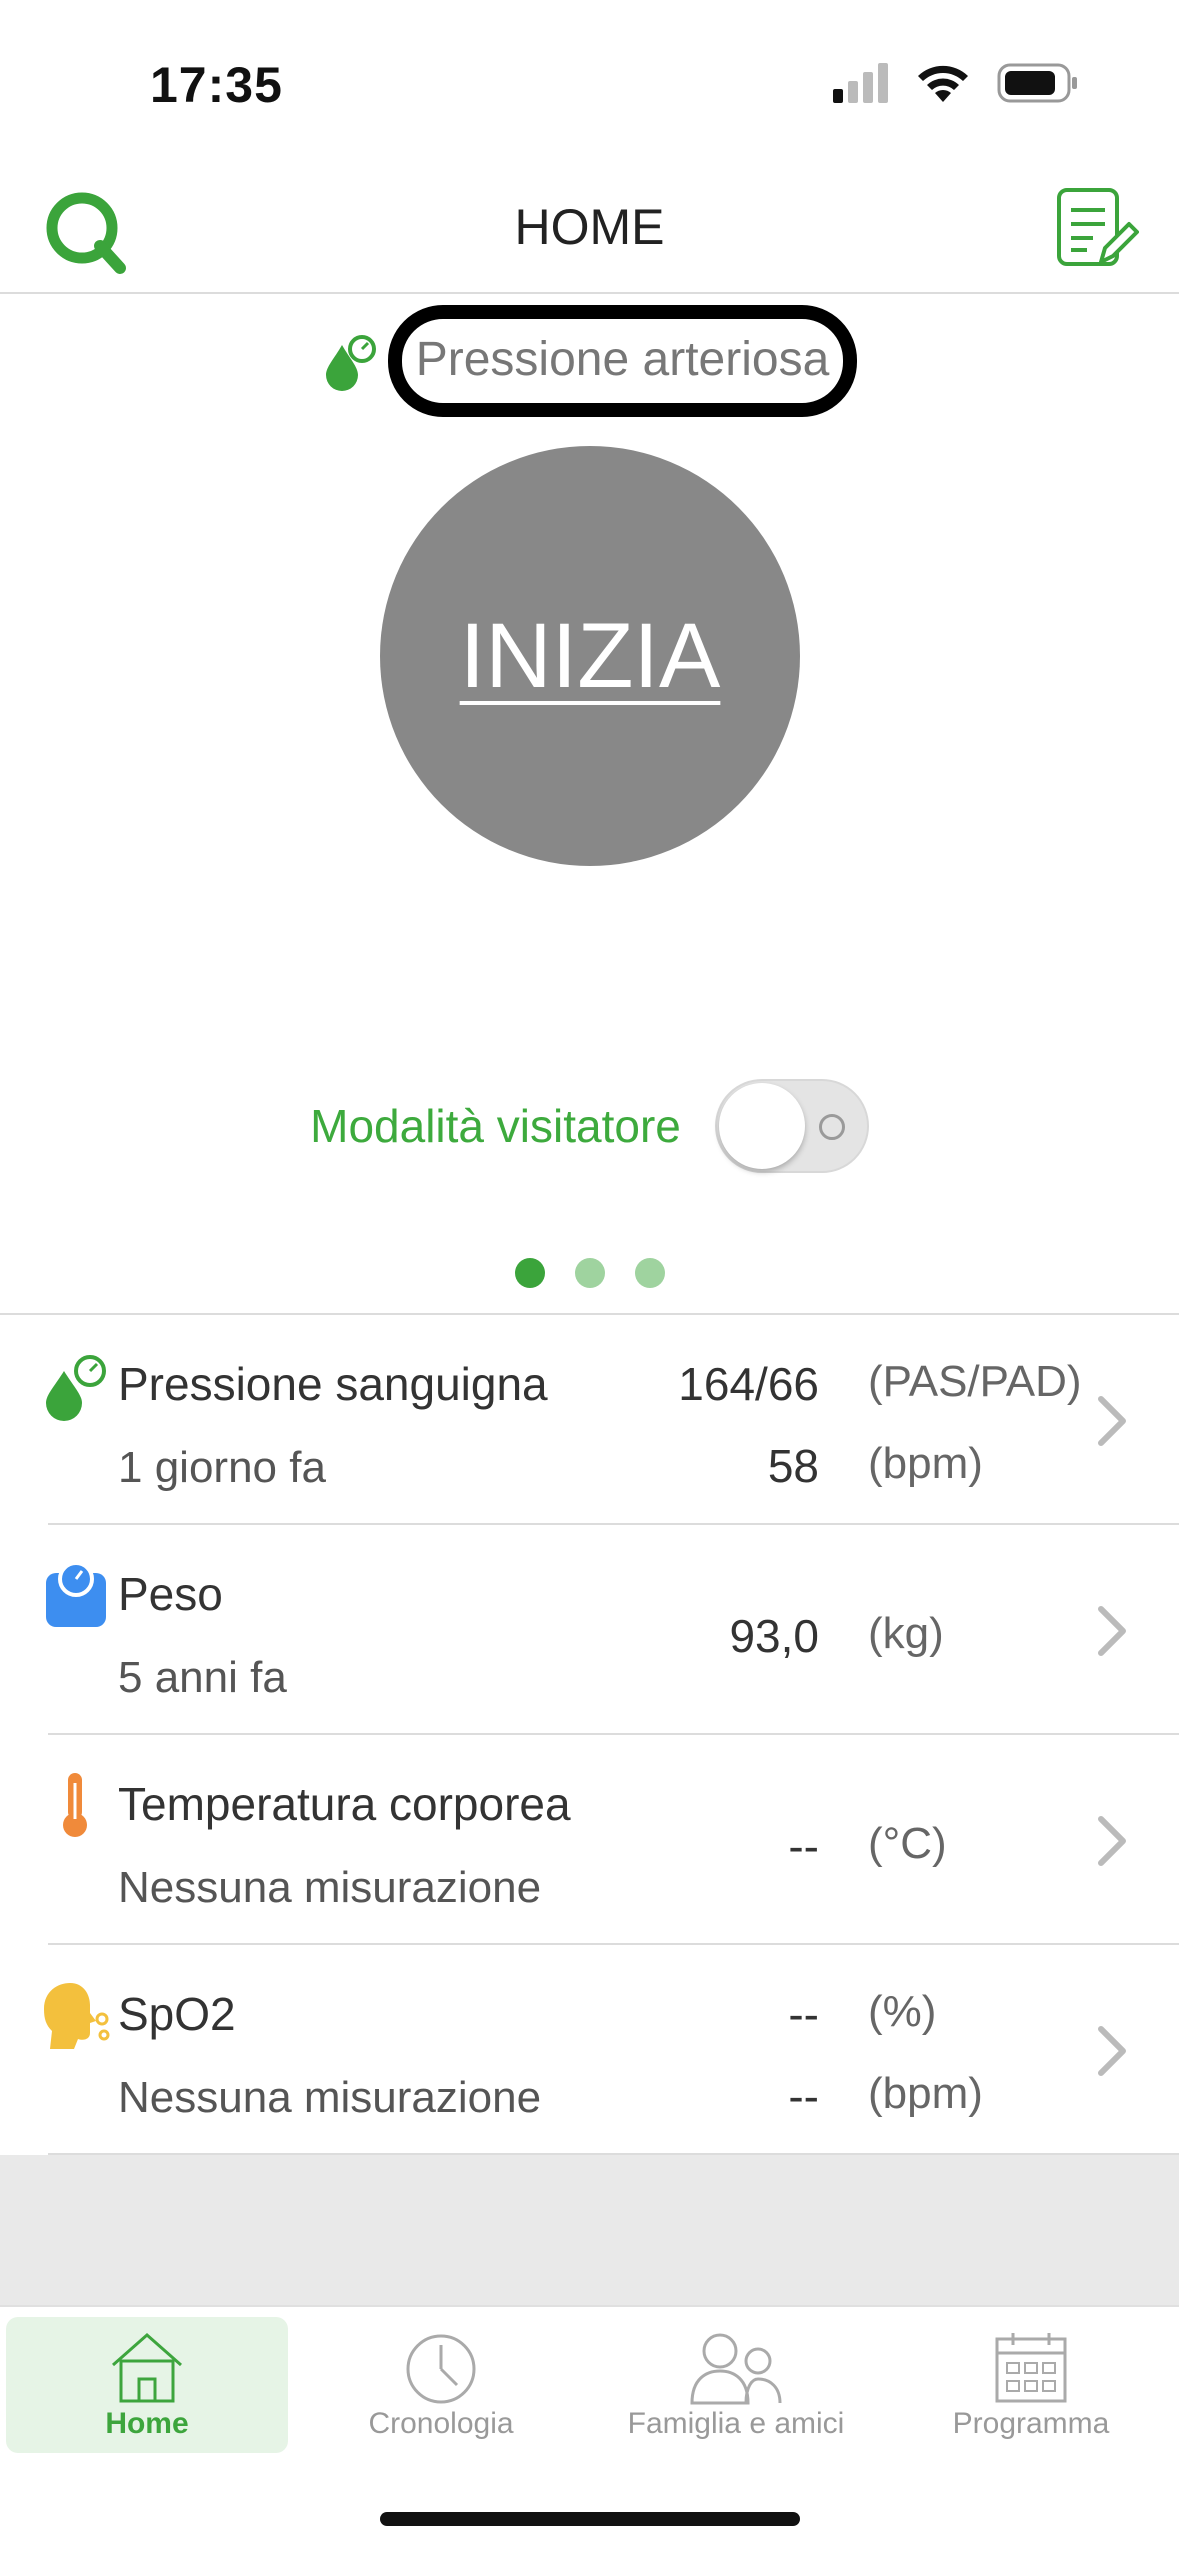 This screenshot has width=1179, height=2556. Describe the element at coordinates (761, 1126) in the screenshot. I see `toggle-knob` at that location.